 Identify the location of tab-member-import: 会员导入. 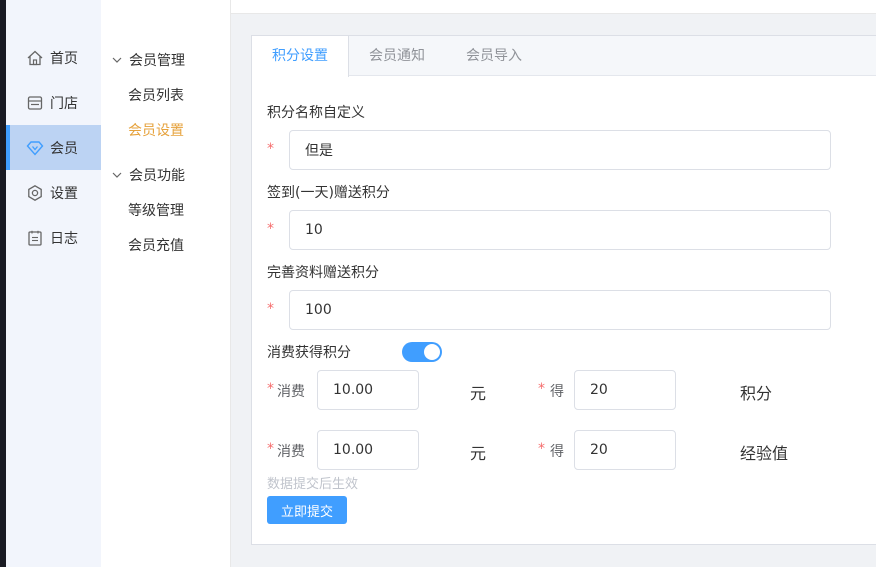
(494, 56).